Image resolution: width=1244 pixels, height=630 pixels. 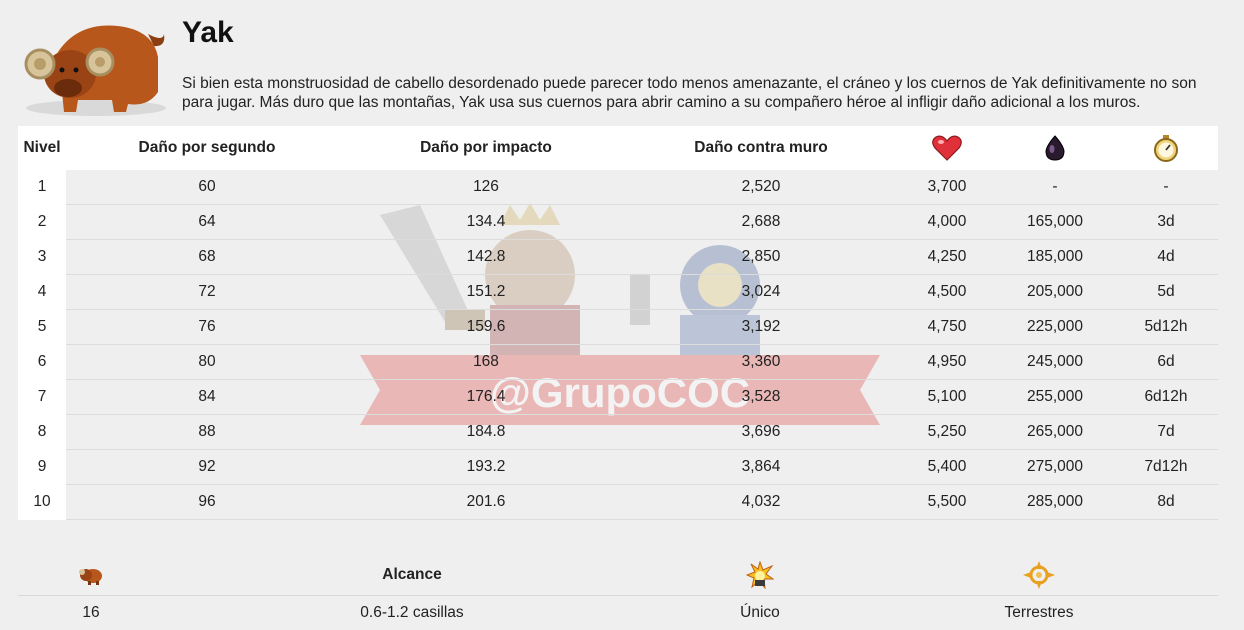 What do you see at coordinates (207, 187) in the screenshot?
I see `cell-dps: 60` at bounding box center [207, 187].